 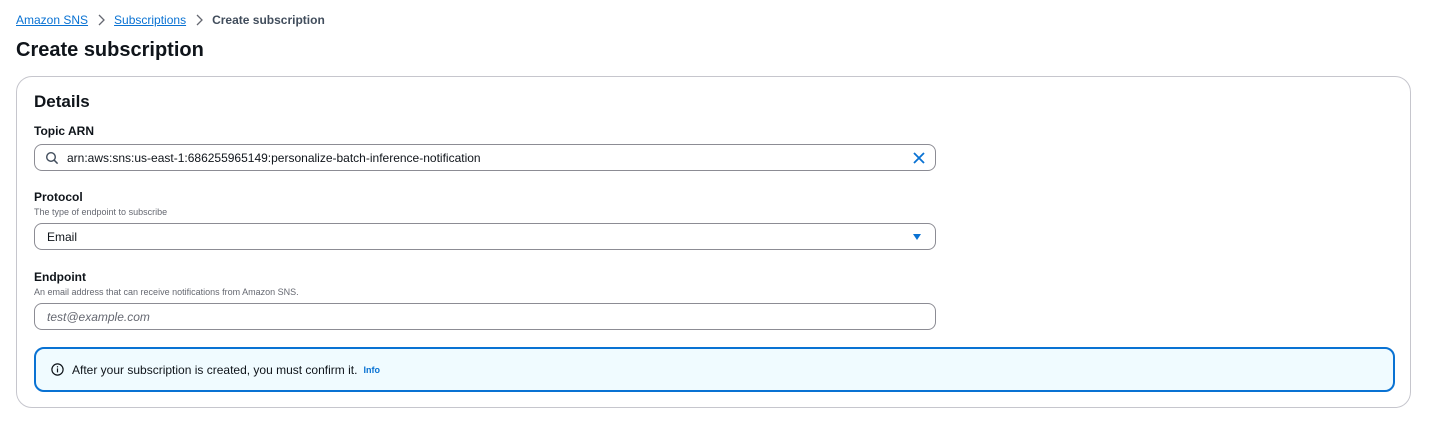 What do you see at coordinates (64, 131) in the screenshot?
I see `topic-arn-label: Topic ARN` at bounding box center [64, 131].